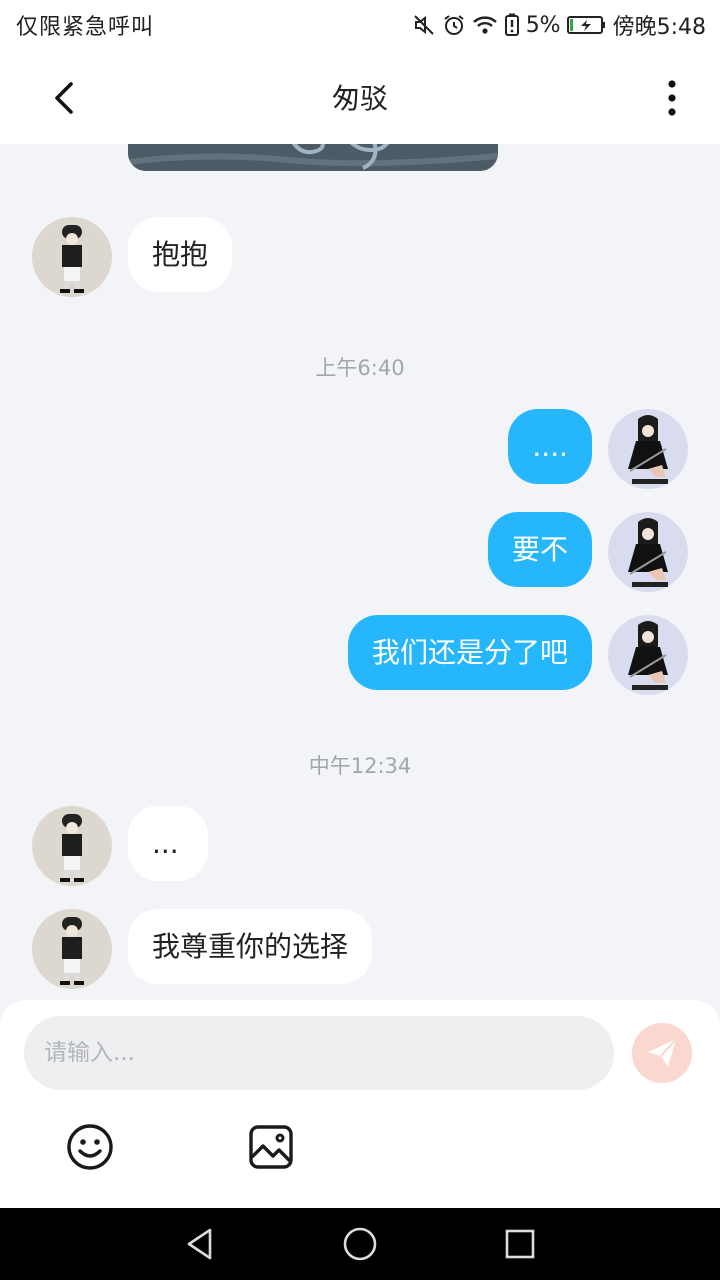 This screenshot has width=720, height=1280. Describe the element at coordinates (180, 254) in the screenshot. I see `incoming-message-bubble: 抱抱` at that location.